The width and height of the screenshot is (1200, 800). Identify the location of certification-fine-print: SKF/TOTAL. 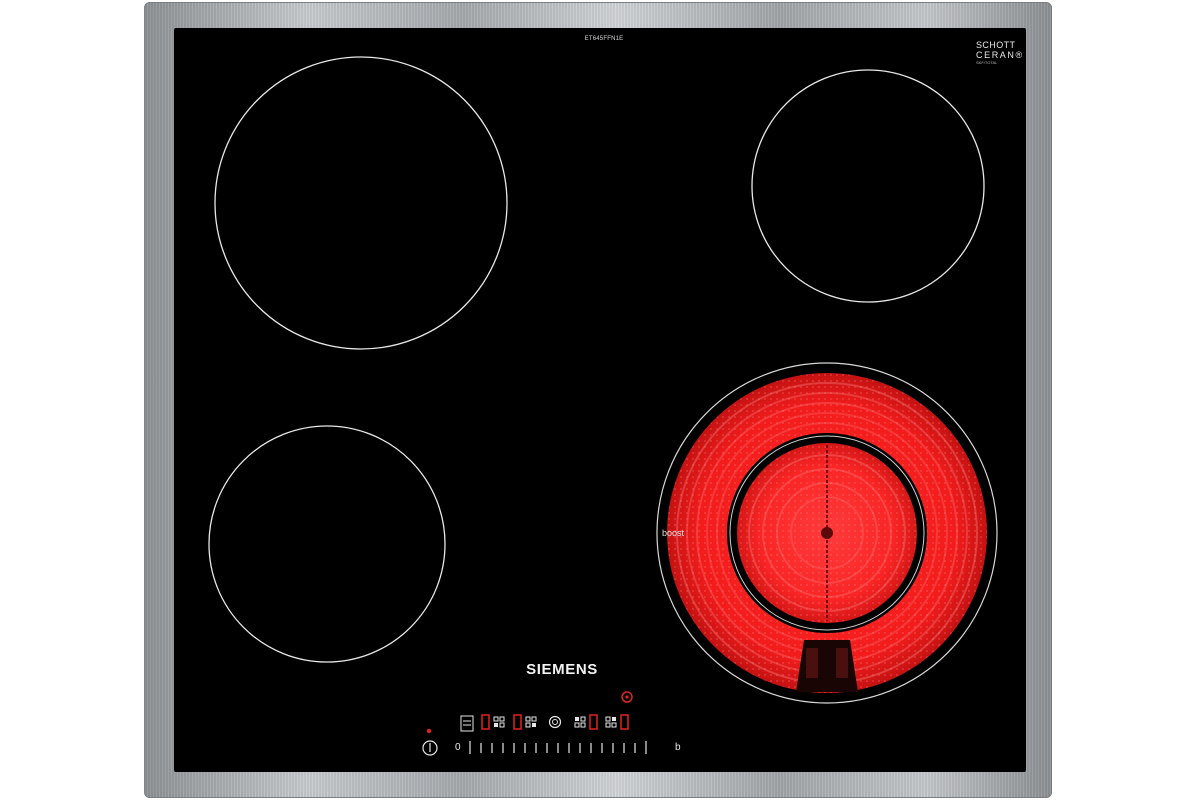
(987, 62).